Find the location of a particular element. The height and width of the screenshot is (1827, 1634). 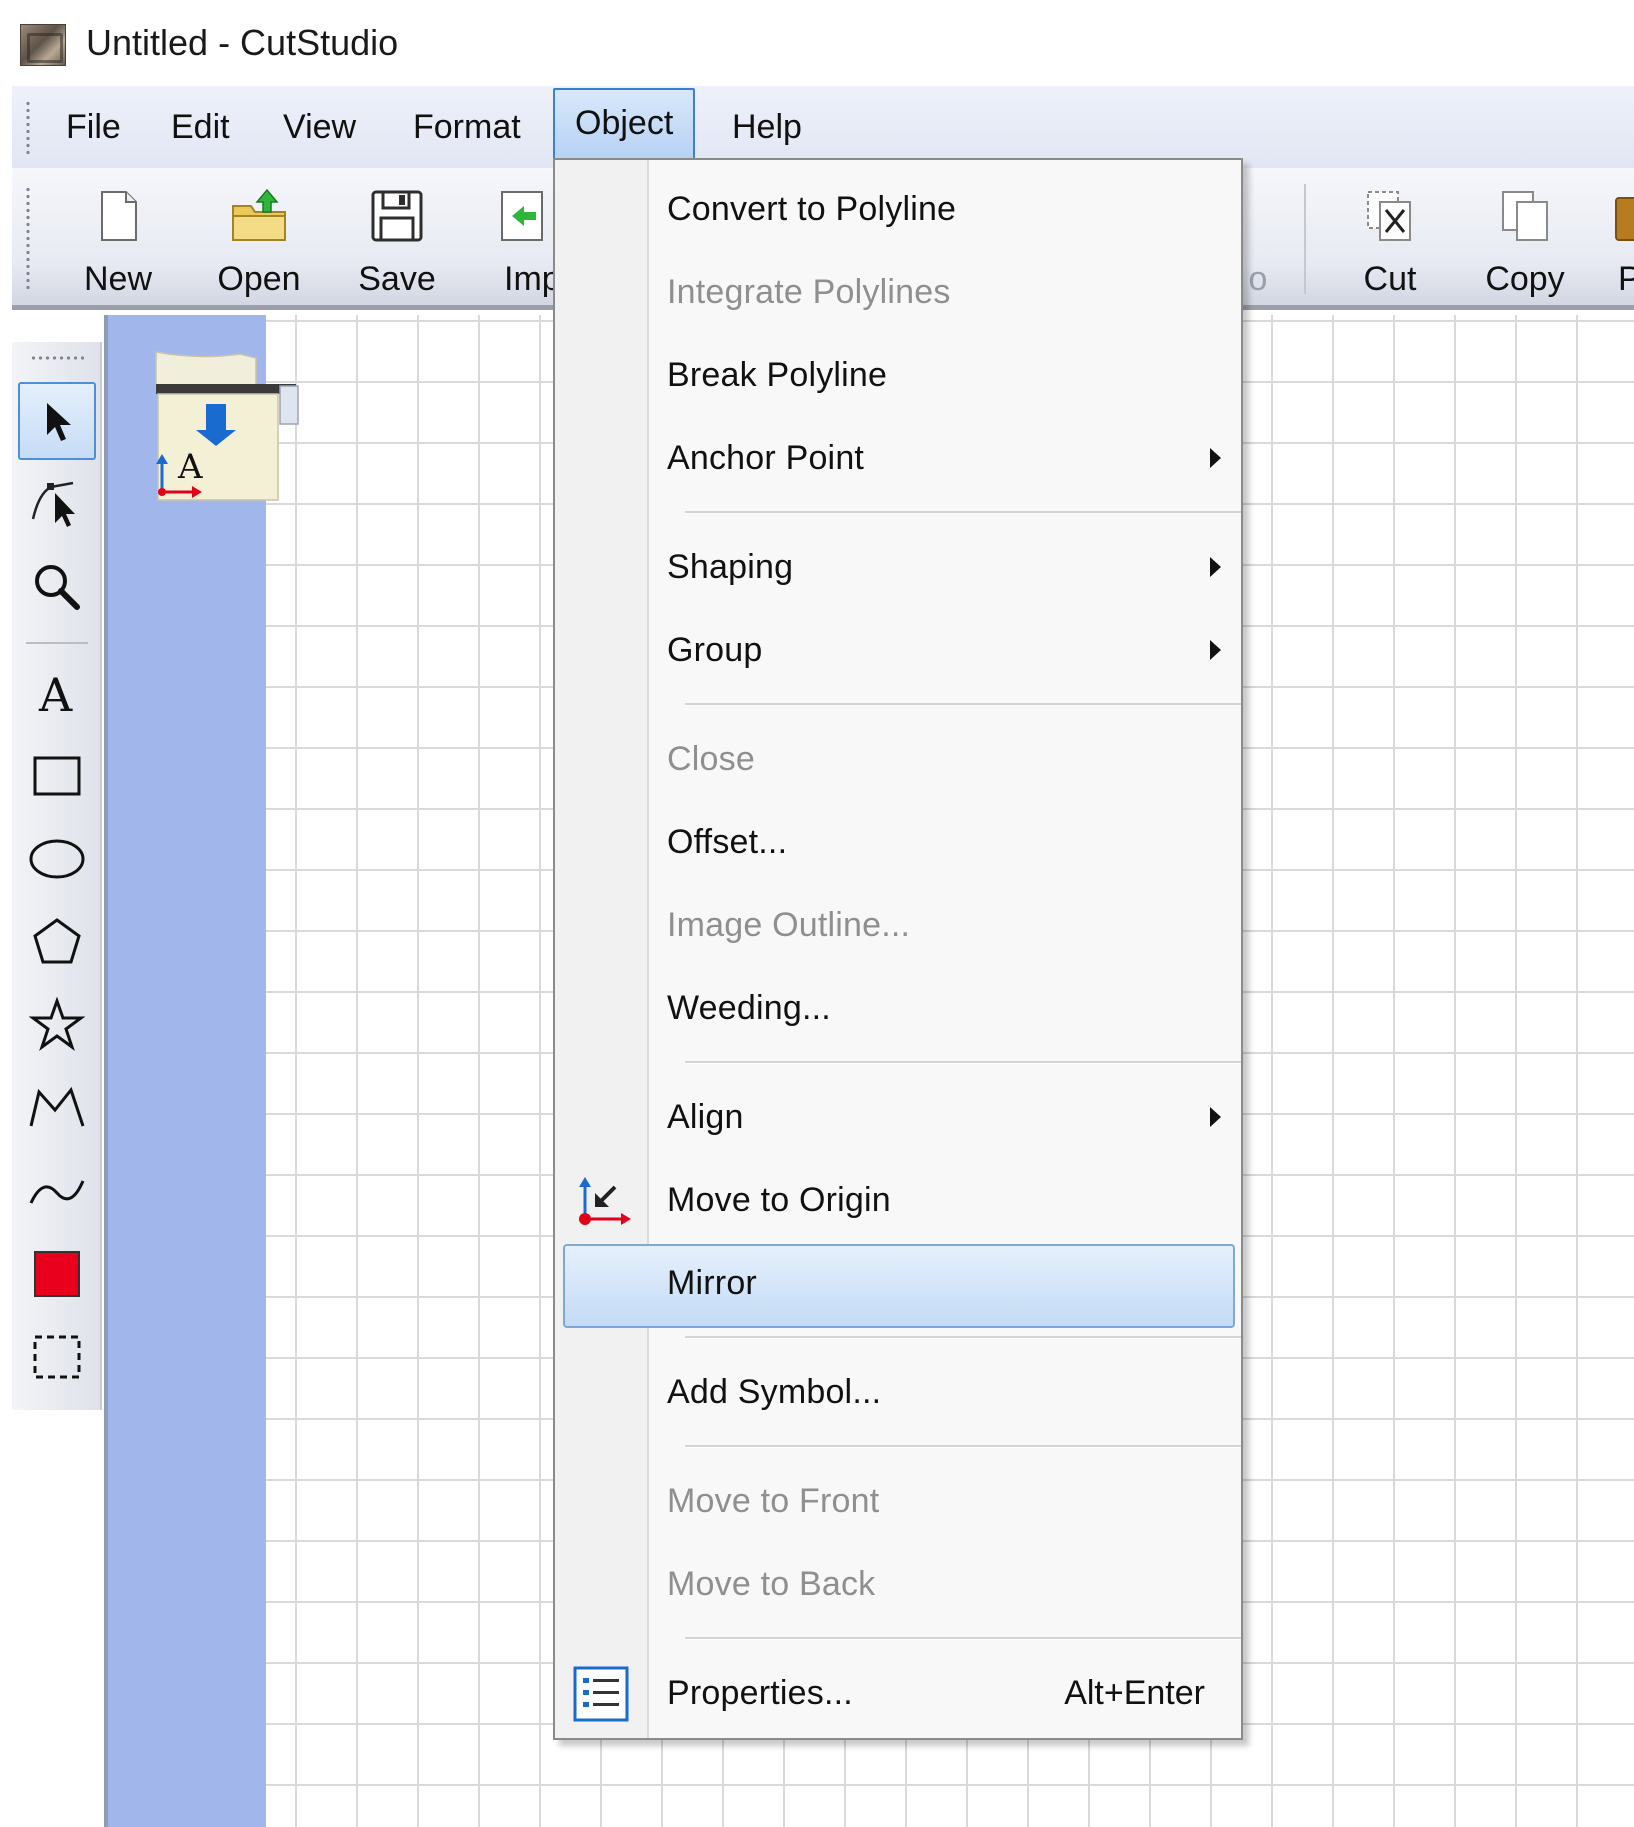

menu-item-shaping: Shaping is located at coordinates (898, 567).